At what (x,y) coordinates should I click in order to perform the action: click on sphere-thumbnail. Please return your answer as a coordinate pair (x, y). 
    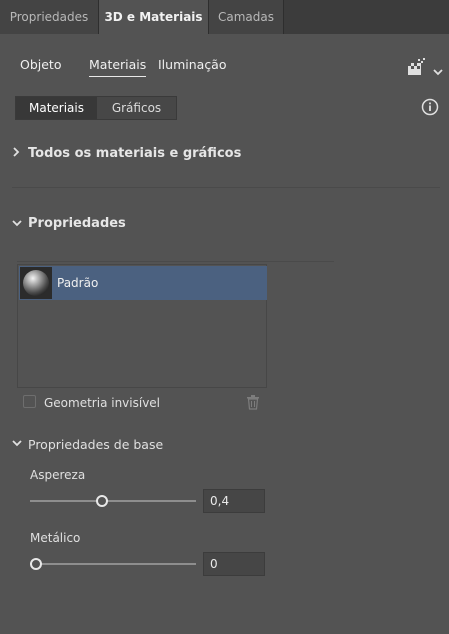
    Looking at the image, I should click on (36, 283).